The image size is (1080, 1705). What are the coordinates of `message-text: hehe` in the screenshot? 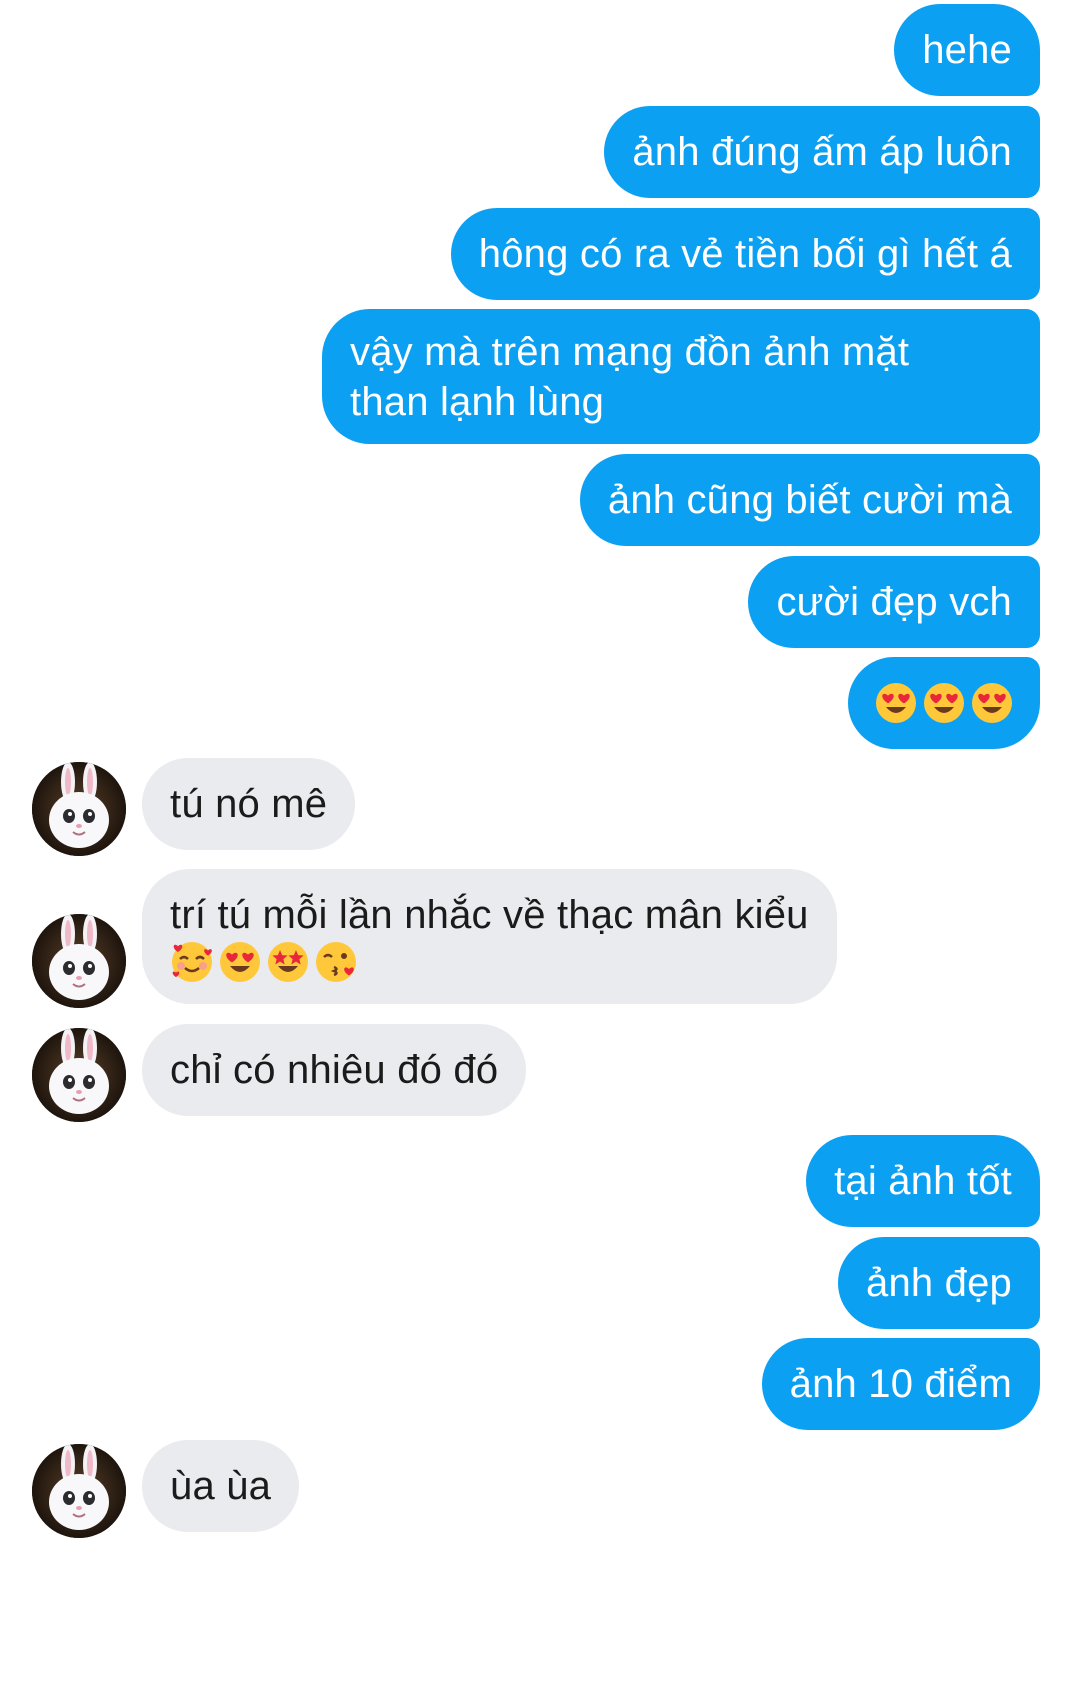 It's located at (967, 50).